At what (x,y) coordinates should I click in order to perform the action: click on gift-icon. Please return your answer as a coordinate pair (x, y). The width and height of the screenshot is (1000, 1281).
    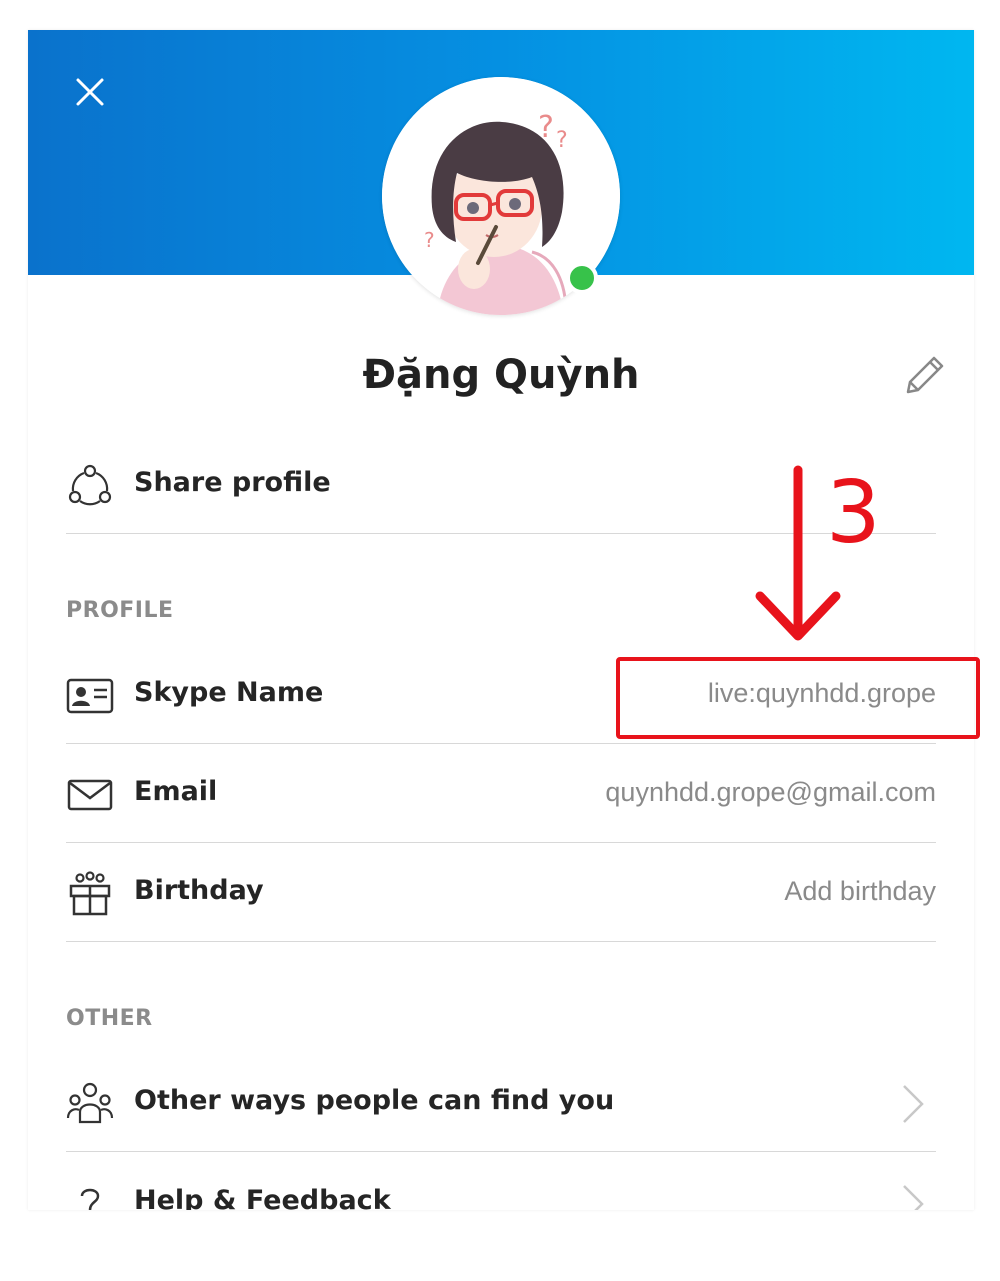
    Looking at the image, I should click on (90, 893).